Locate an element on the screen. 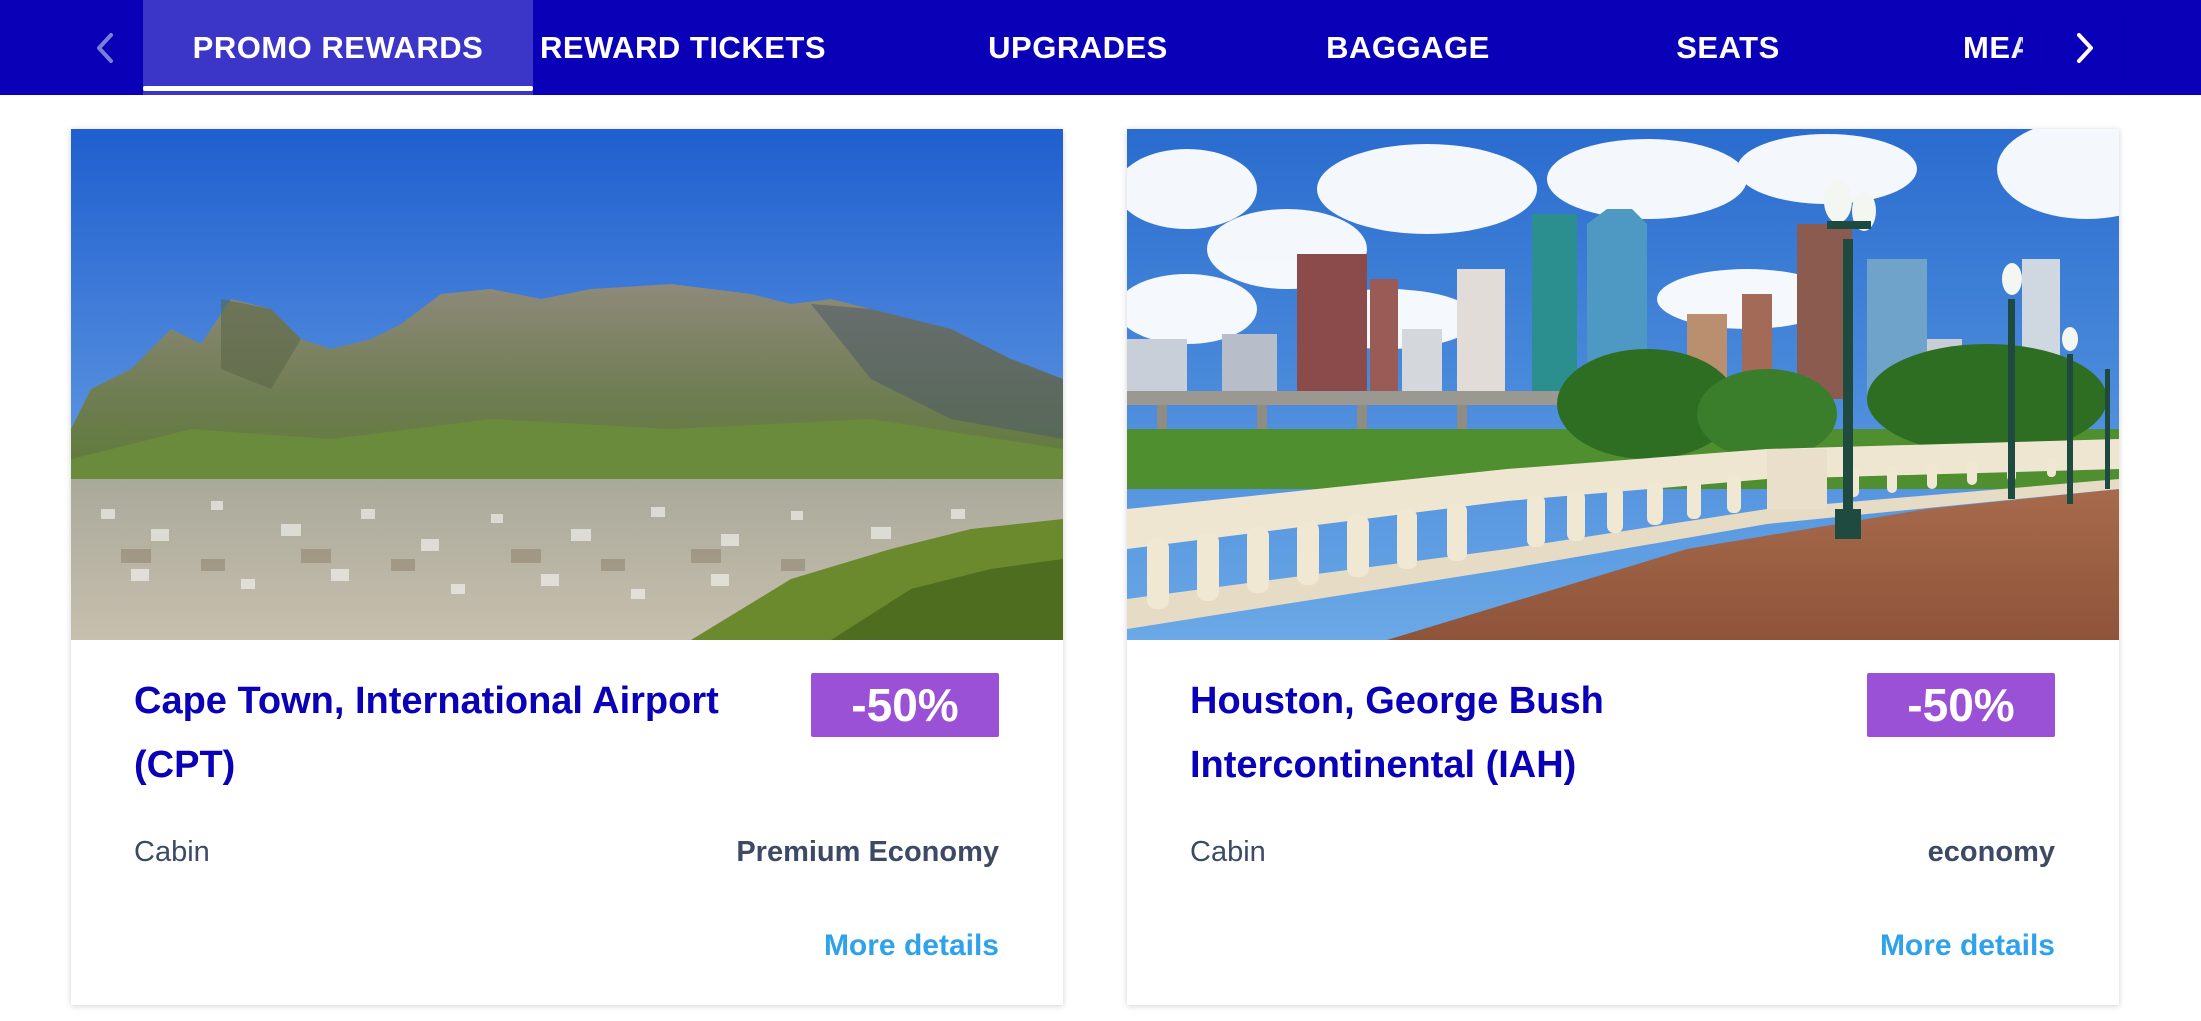 The image size is (2201, 1021). cabin-value: economy is located at coordinates (1991, 852).